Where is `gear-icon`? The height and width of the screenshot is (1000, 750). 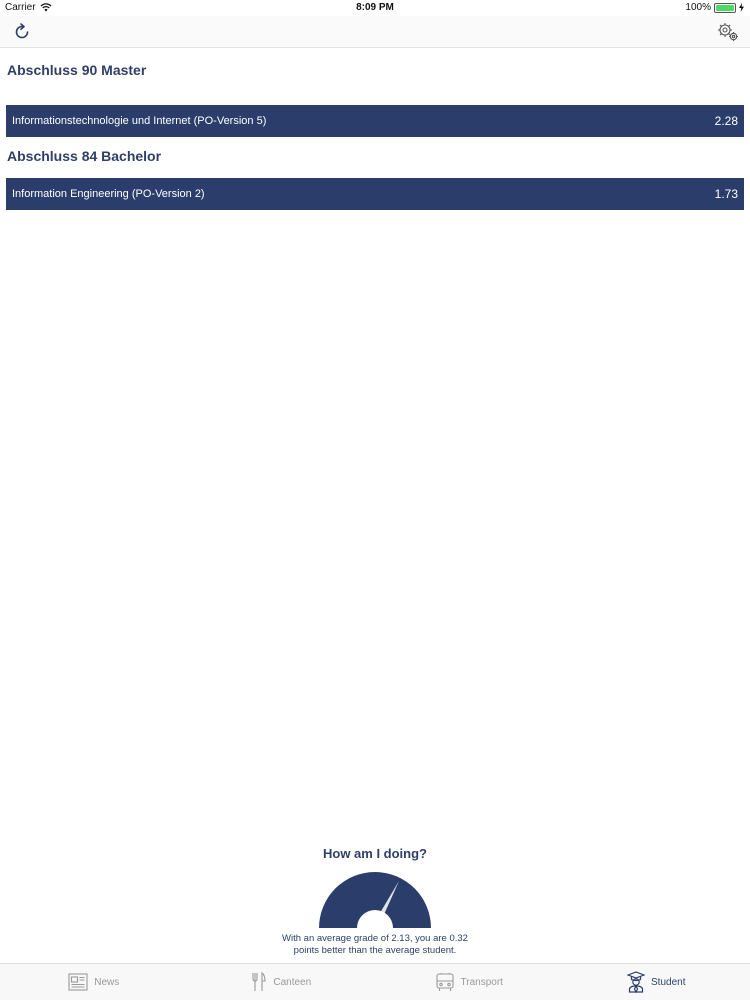 gear-icon is located at coordinates (728, 32).